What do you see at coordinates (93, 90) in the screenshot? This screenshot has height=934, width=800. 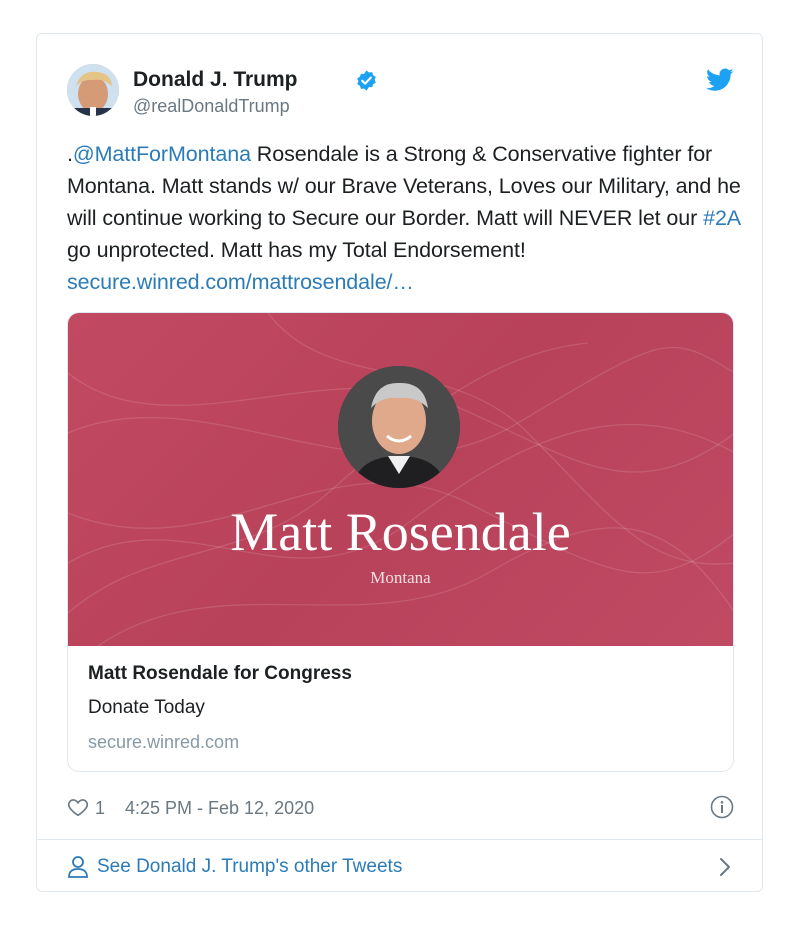 I see `author-avatar` at bounding box center [93, 90].